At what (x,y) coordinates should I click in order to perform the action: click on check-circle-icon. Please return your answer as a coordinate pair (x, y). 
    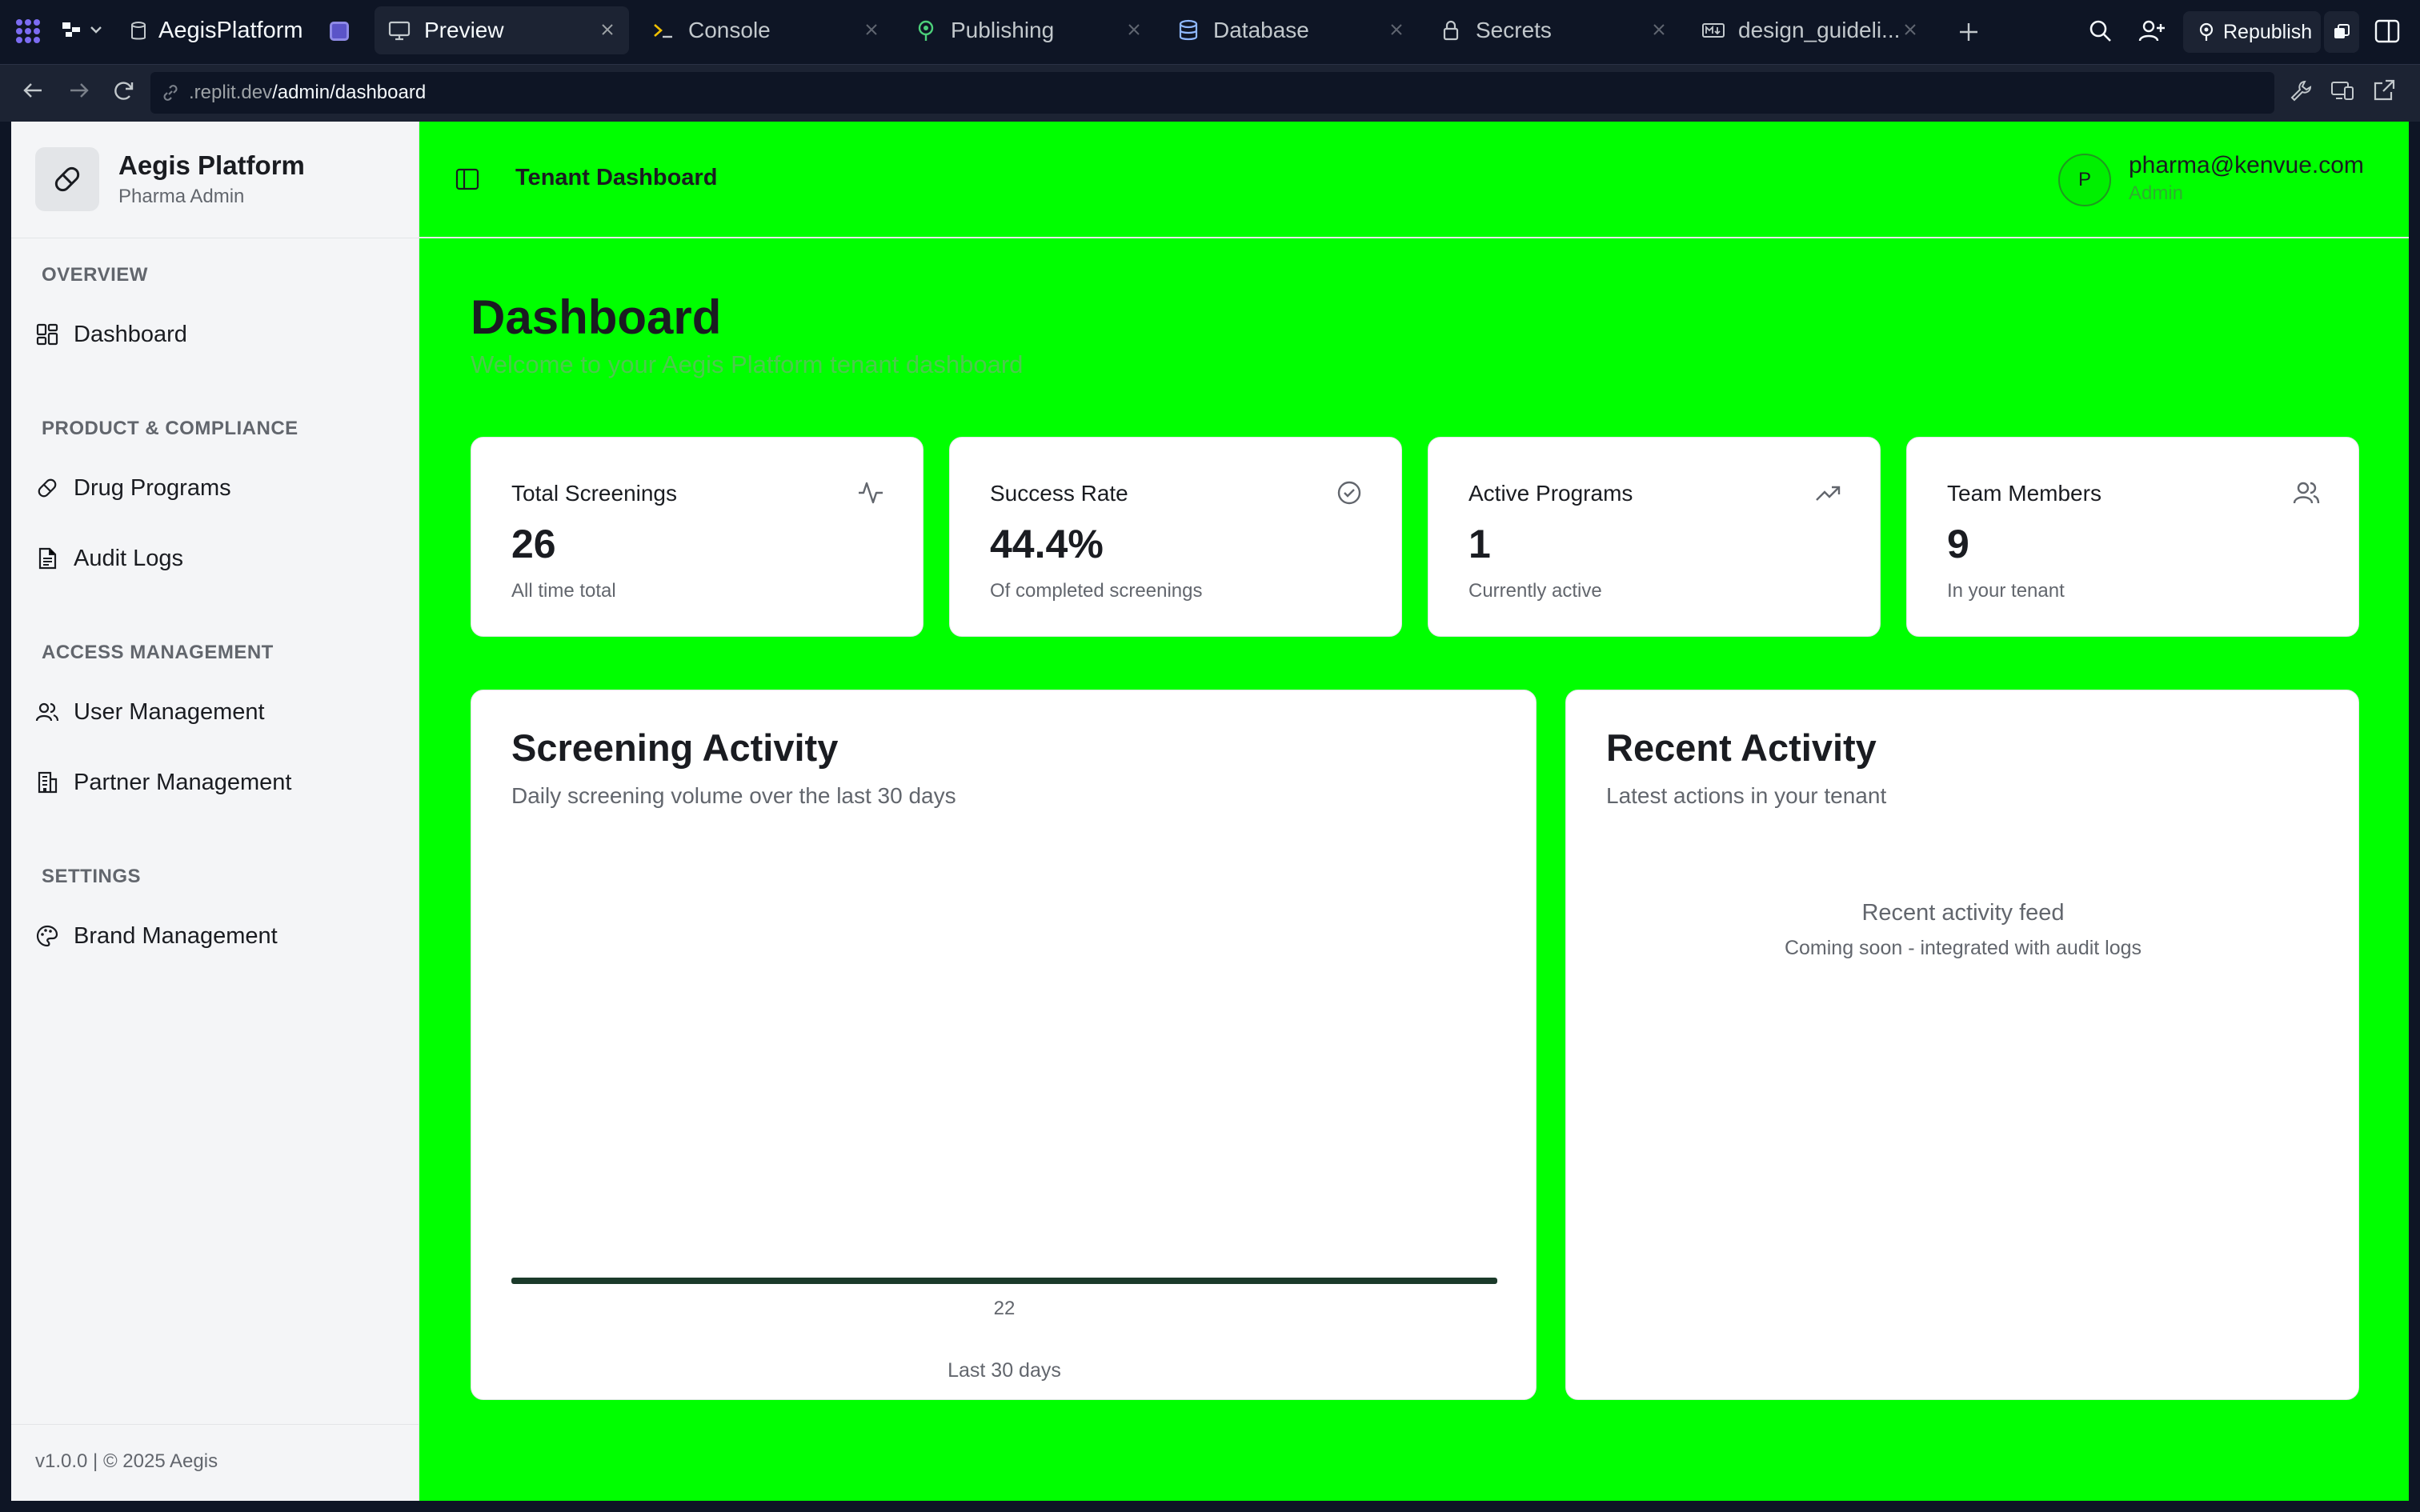
    Looking at the image, I should click on (1349, 493).